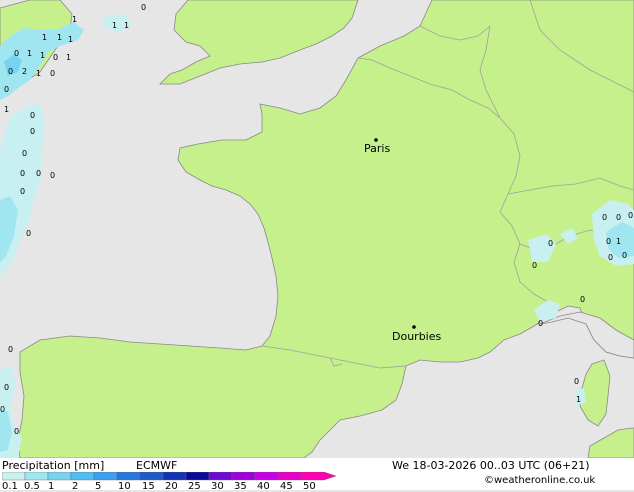  Describe the element at coordinates (194, 486) in the screenshot. I see `legend-tick: 25` at that location.